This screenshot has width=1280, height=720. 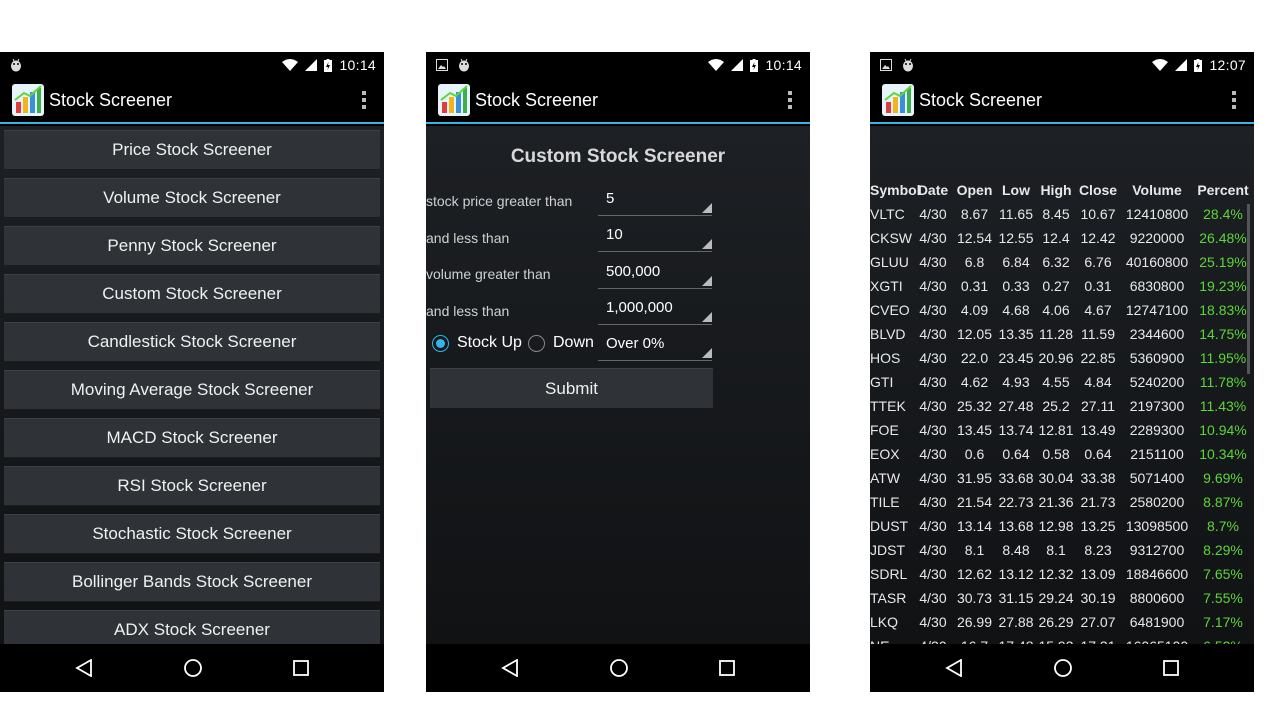 I want to click on table-cell: BLVD, so click(x=888, y=334).